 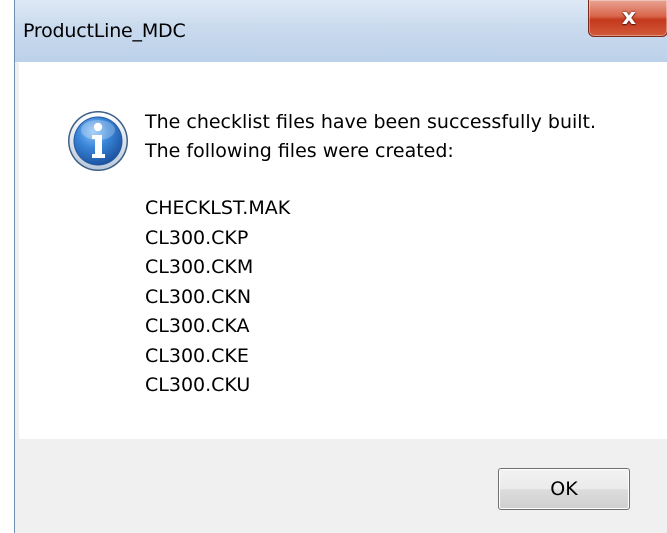 What do you see at coordinates (199, 267) in the screenshot?
I see `list-item: CL300.CKM` at bounding box center [199, 267].